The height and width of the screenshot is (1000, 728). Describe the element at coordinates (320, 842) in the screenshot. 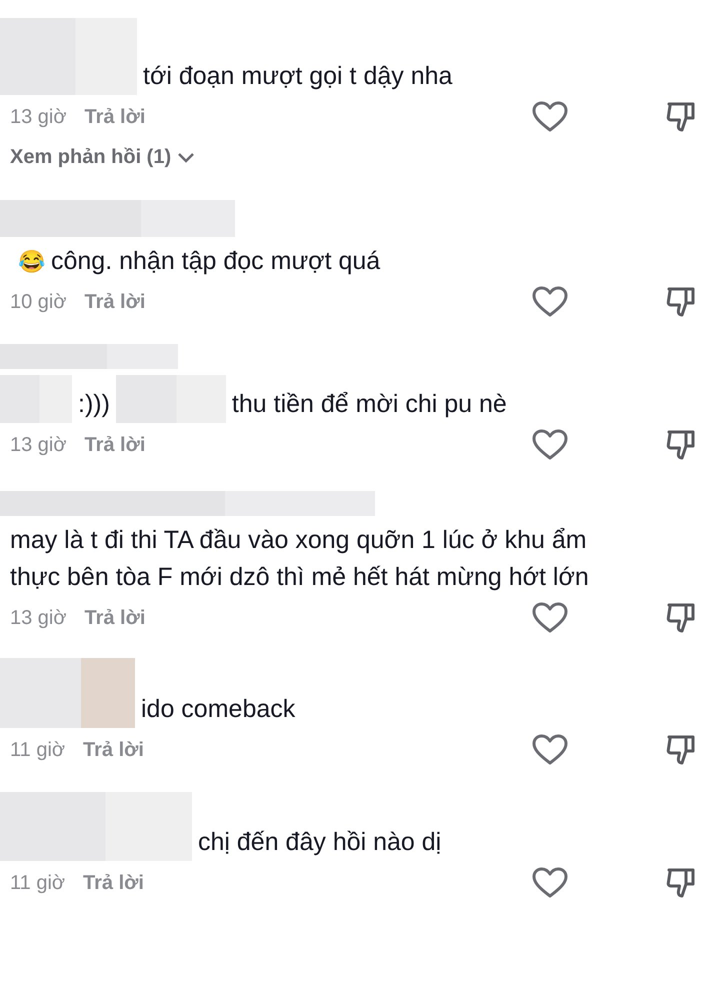

I see `comment-text: chị đến đây hồi nào dị` at that location.